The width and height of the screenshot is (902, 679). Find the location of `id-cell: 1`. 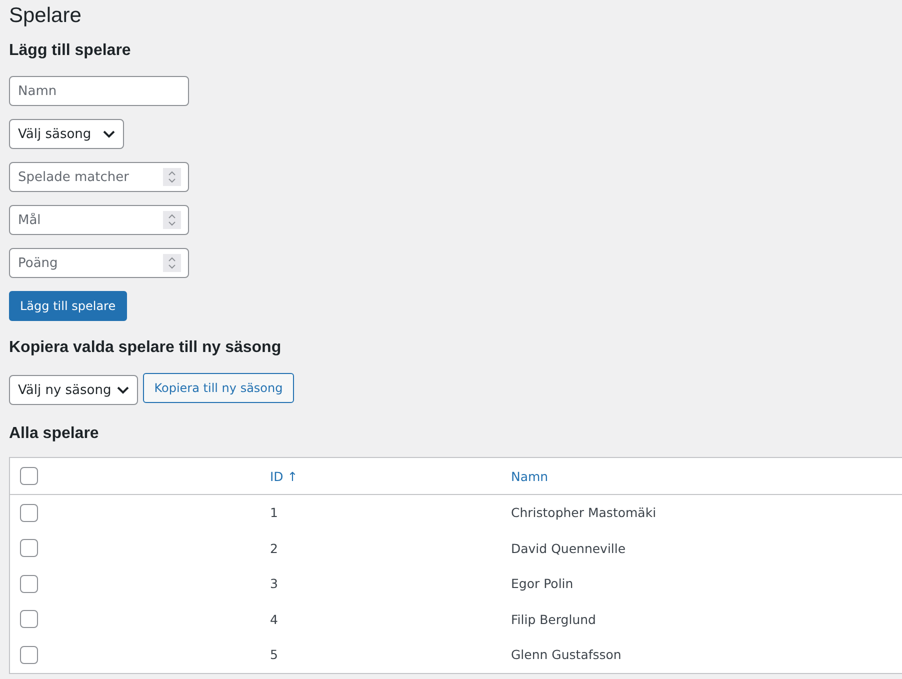

id-cell: 1 is located at coordinates (274, 512).